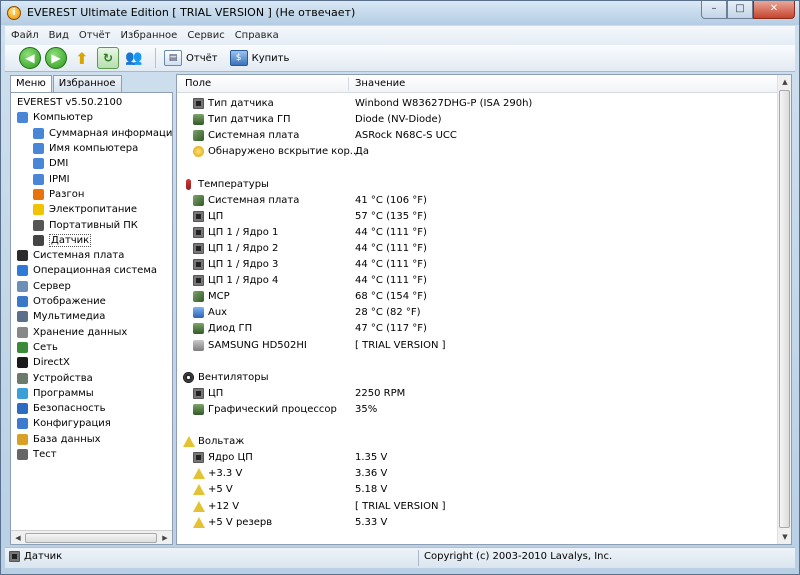 The width and height of the screenshot is (800, 575). I want to click on horizontal-scrollbar: ◀ ▶, so click(91, 537).